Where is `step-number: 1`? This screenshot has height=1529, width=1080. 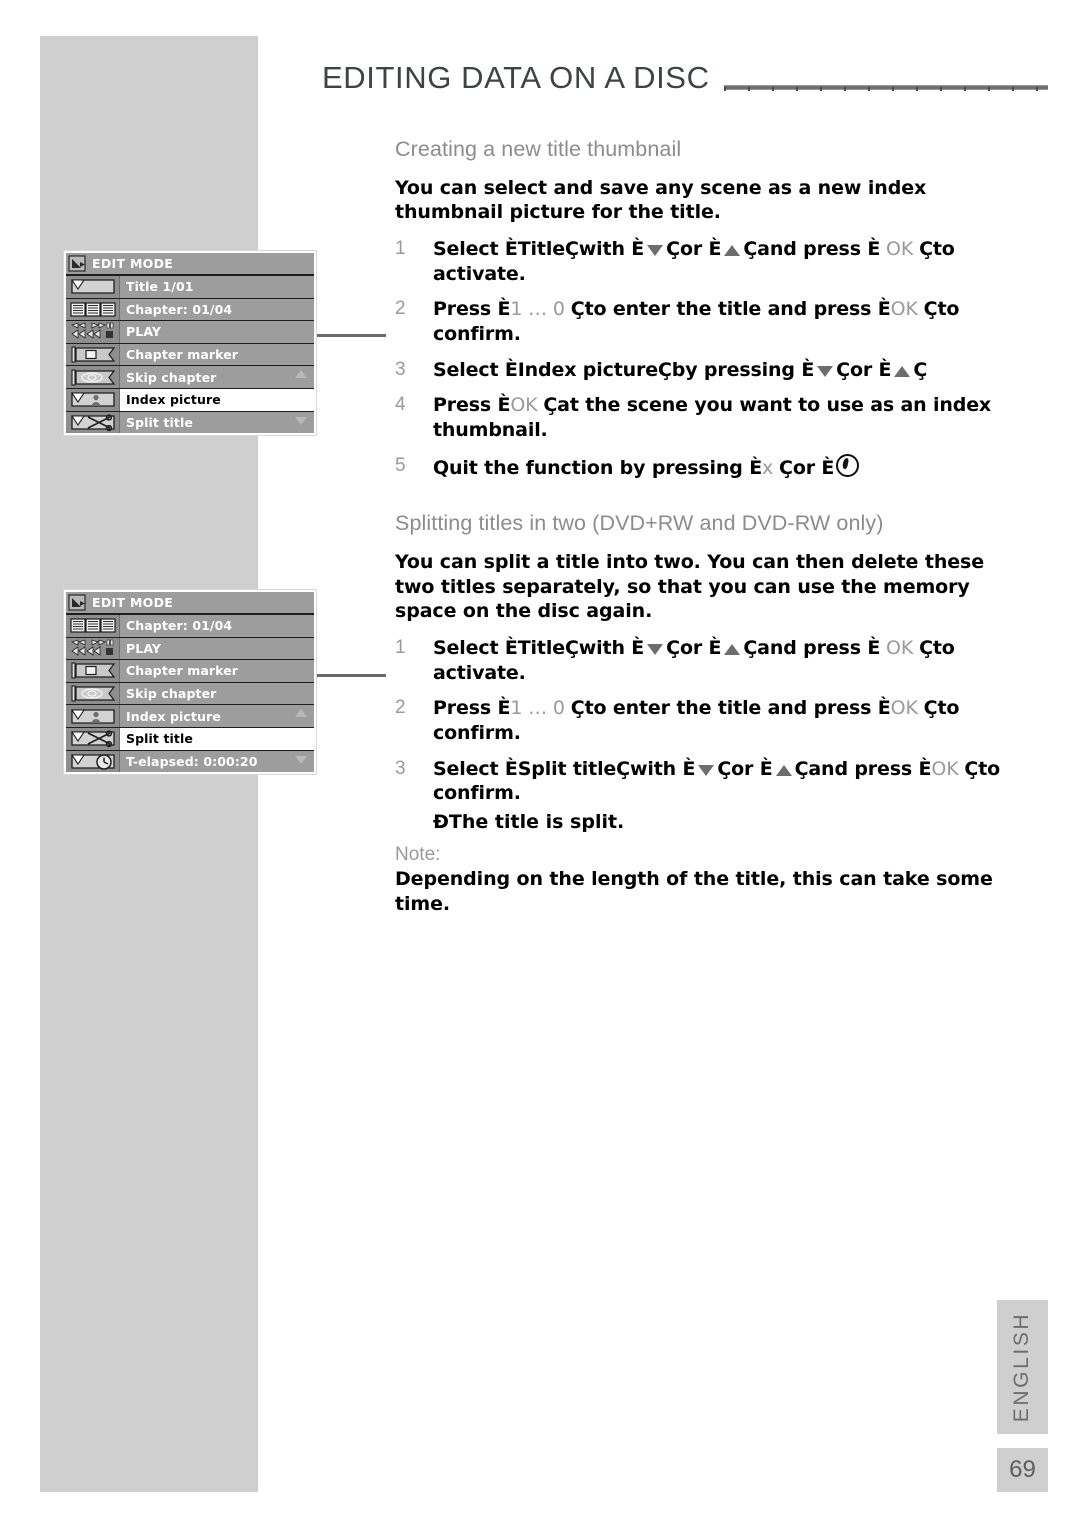
step-number: 1 is located at coordinates (400, 647).